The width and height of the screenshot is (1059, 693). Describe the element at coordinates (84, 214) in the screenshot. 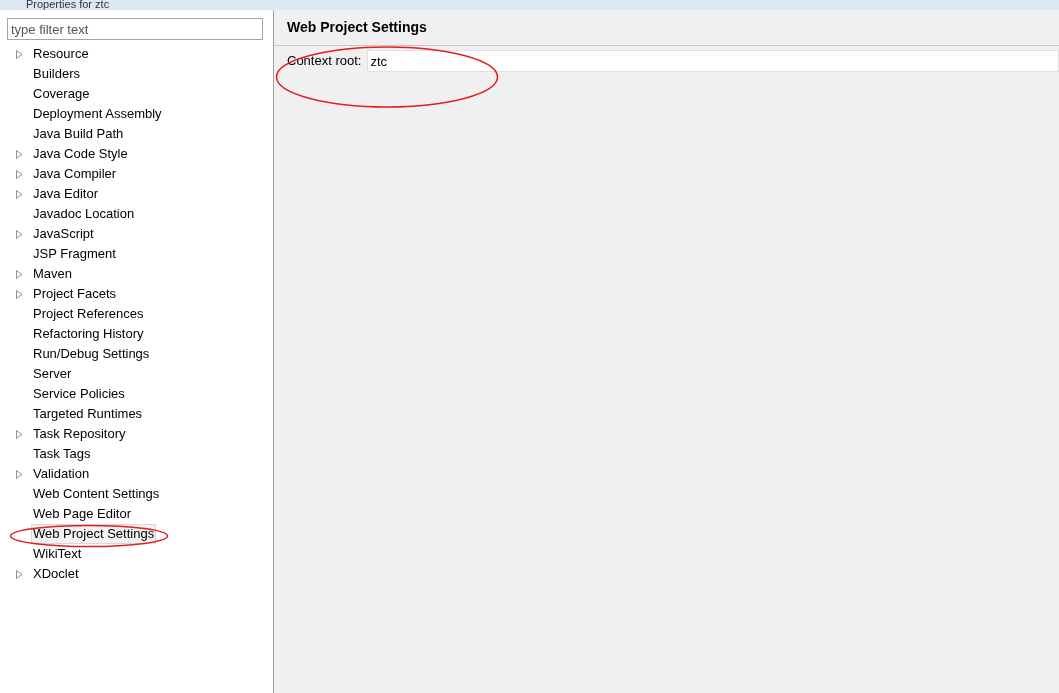

I see `tree-item: Javadoc Location` at that location.